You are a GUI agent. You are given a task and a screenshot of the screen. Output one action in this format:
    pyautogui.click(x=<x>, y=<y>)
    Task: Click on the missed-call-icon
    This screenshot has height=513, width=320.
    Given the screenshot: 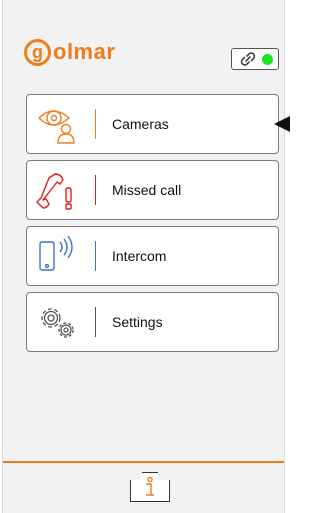 What is the action you would take?
    pyautogui.click(x=58, y=190)
    